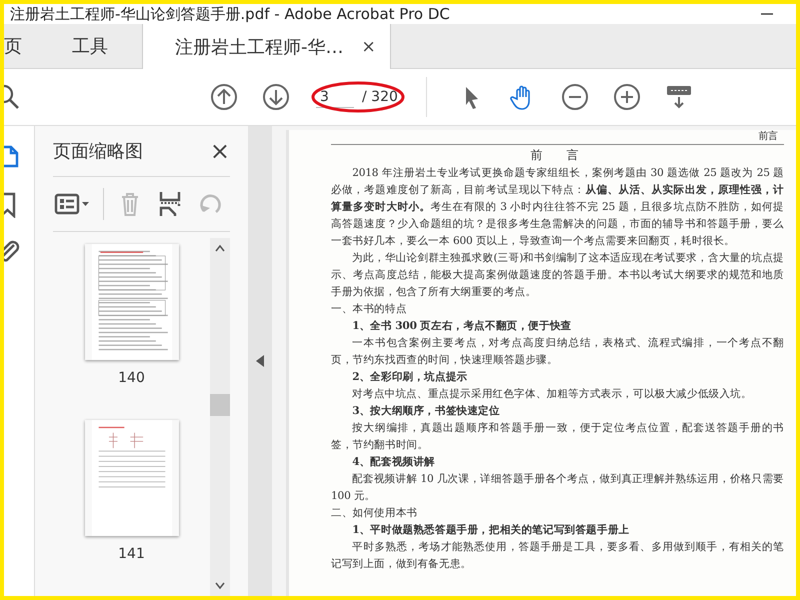 This screenshot has width=800, height=600. I want to click on page-number-label: 140, so click(131, 378).